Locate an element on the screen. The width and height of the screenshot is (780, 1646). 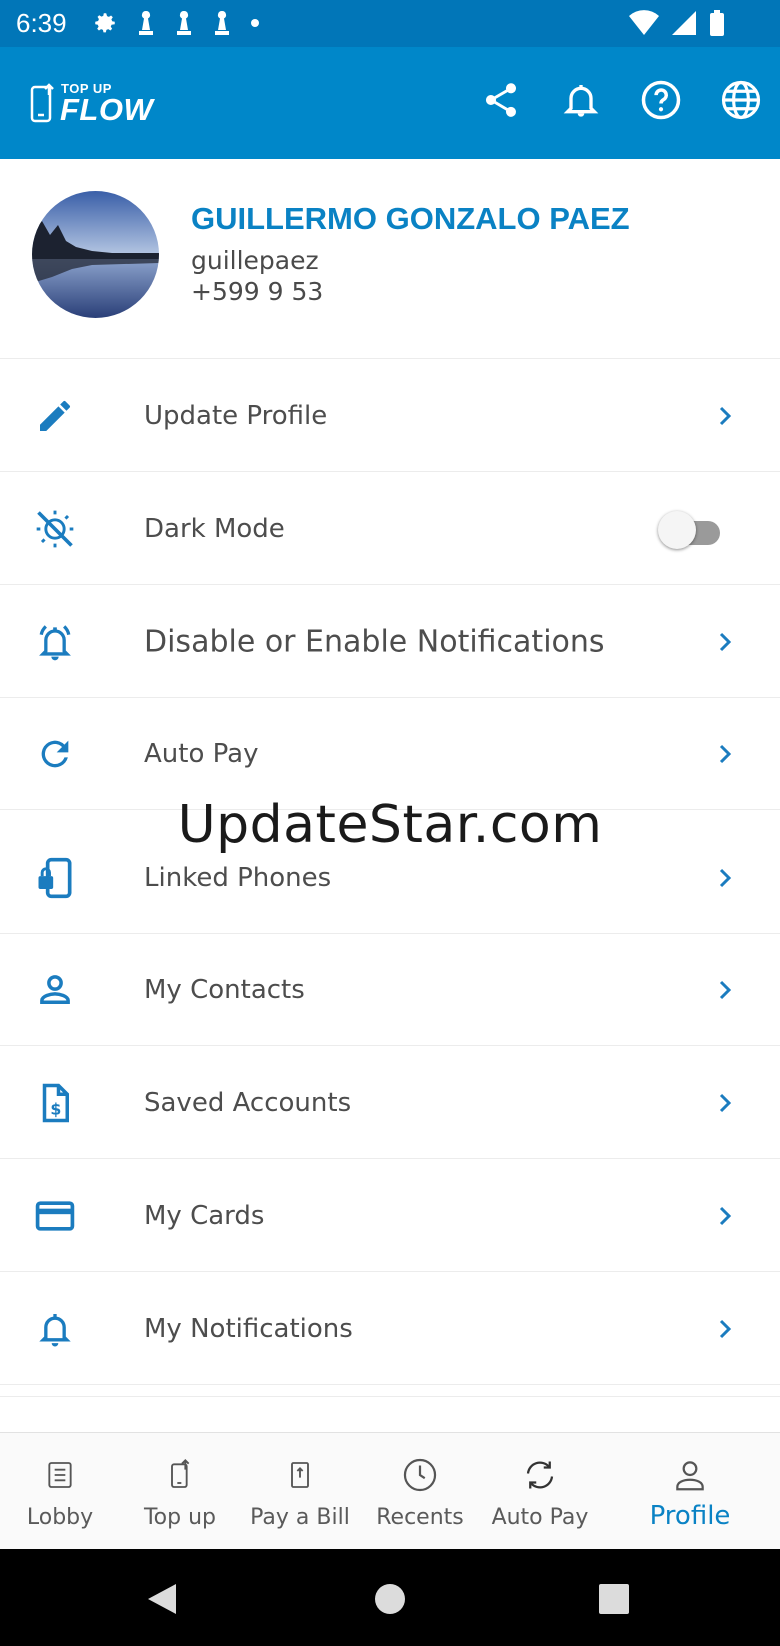
refresh-icon is located at coordinates (55, 754).